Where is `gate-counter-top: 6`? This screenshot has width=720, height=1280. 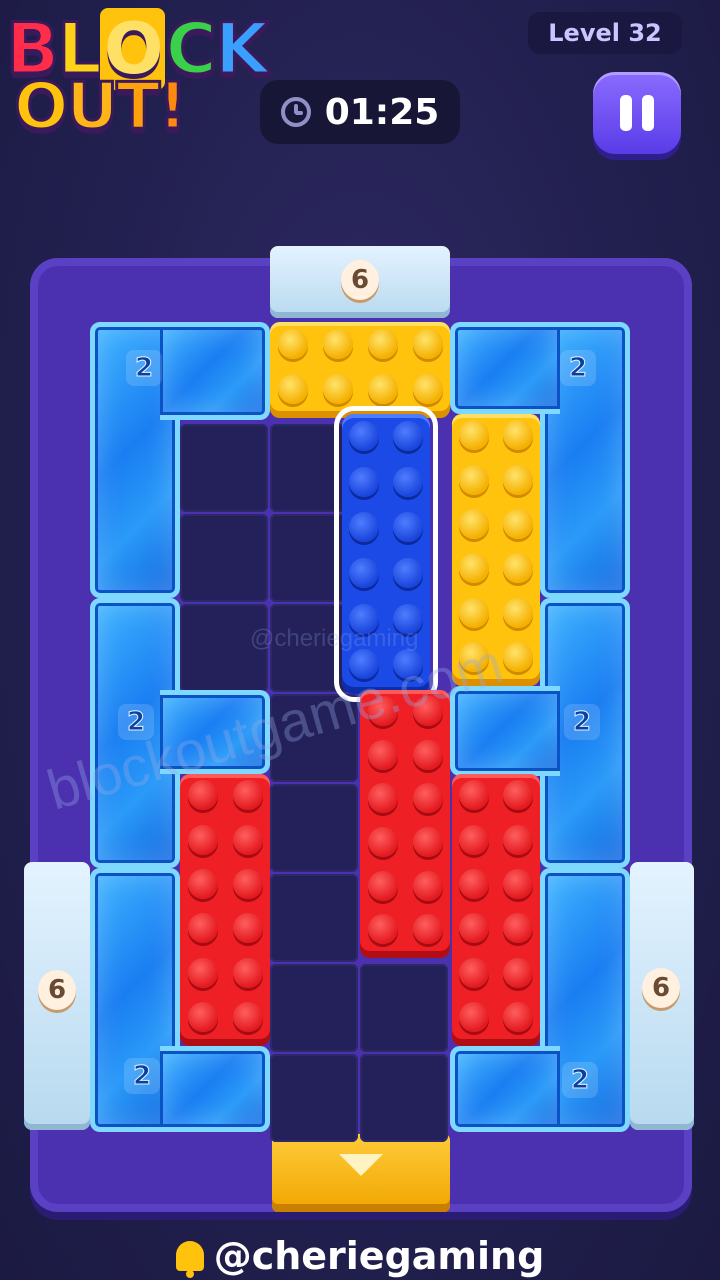
gate-counter-top: 6 is located at coordinates (360, 280).